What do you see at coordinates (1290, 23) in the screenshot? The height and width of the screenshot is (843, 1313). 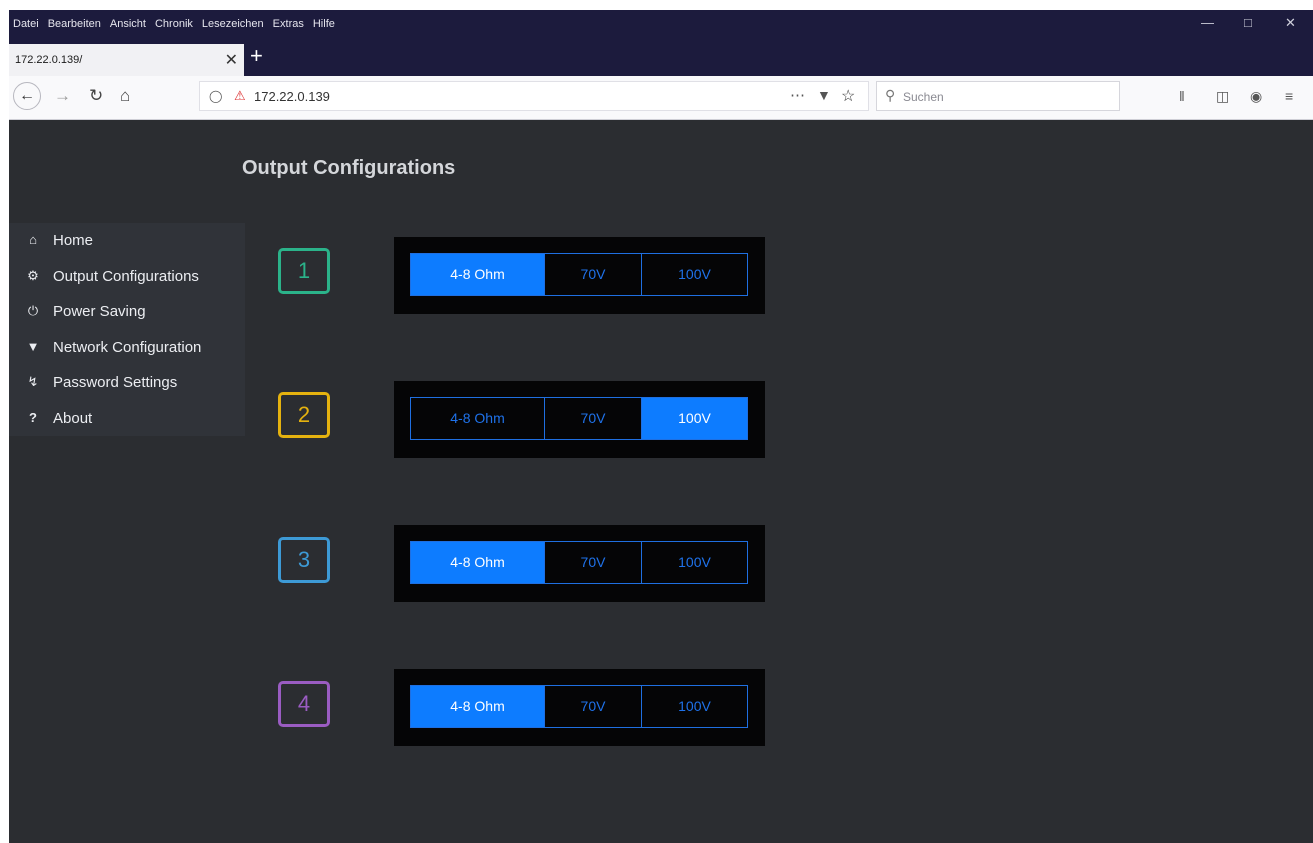 I see `close-window-icon: ✕` at bounding box center [1290, 23].